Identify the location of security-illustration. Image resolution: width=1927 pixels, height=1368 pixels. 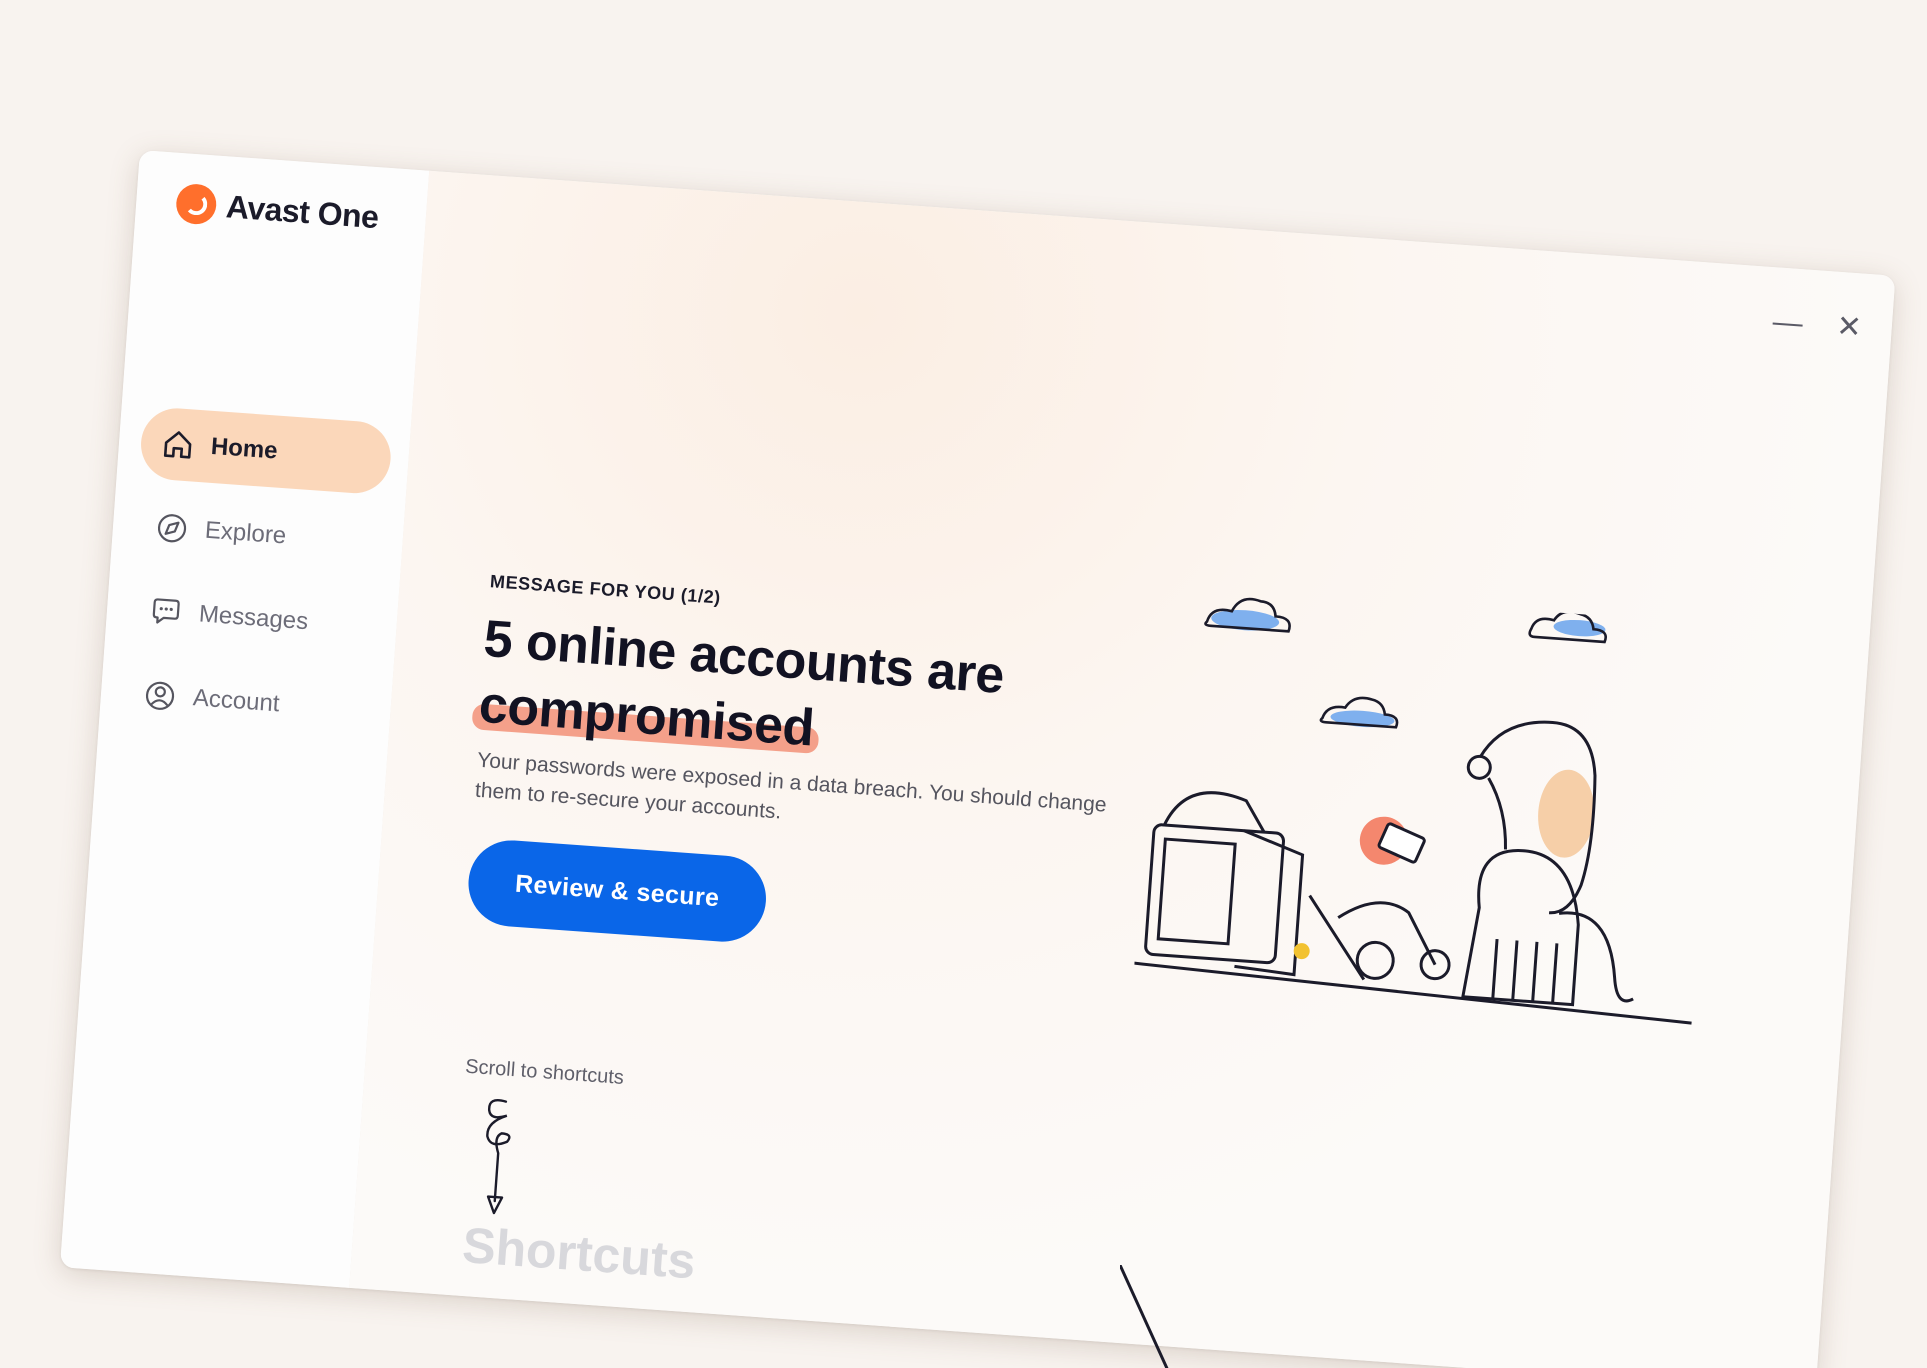
(1413, 811).